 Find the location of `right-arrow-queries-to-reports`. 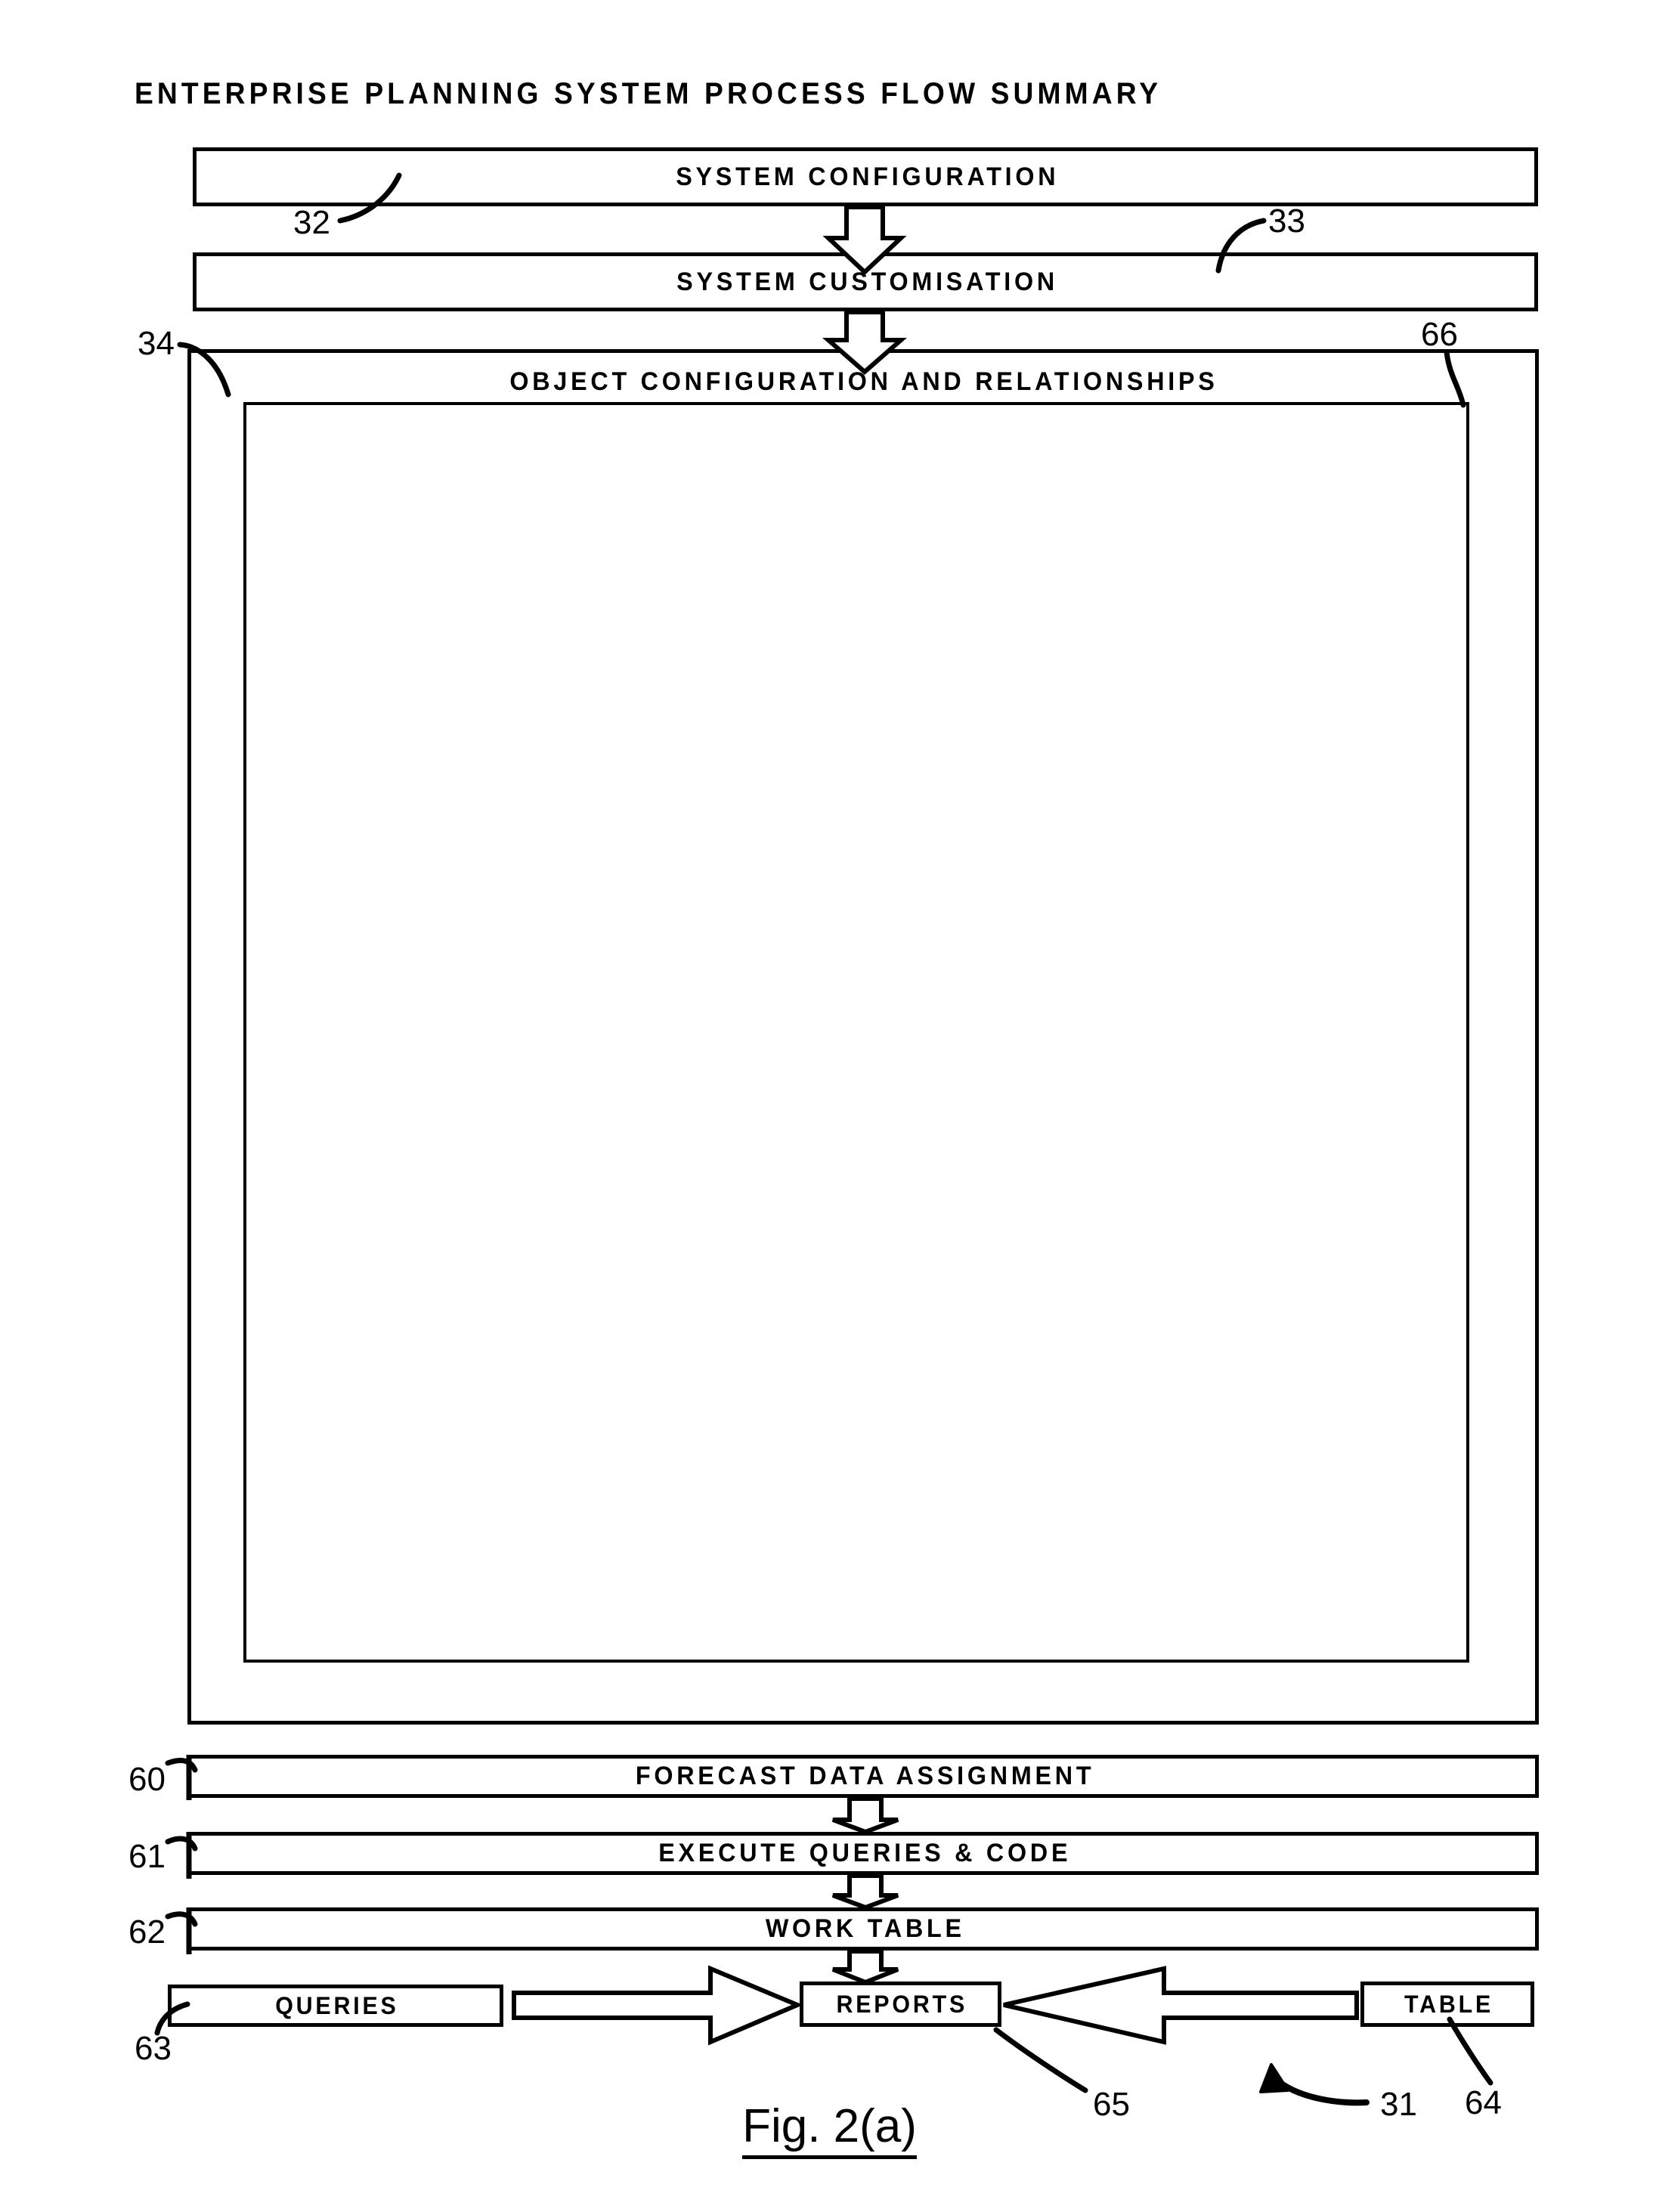

right-arrow-queries-to-reports is located at coordinates (657, 2006).